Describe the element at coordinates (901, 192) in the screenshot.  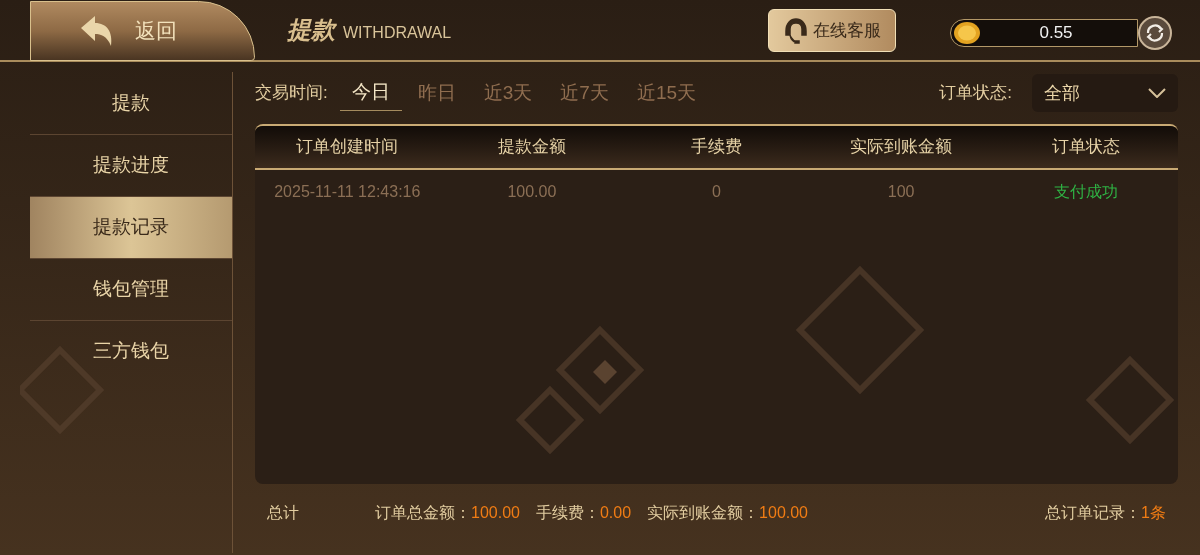
I see `table-cell-text: 100` at that location.